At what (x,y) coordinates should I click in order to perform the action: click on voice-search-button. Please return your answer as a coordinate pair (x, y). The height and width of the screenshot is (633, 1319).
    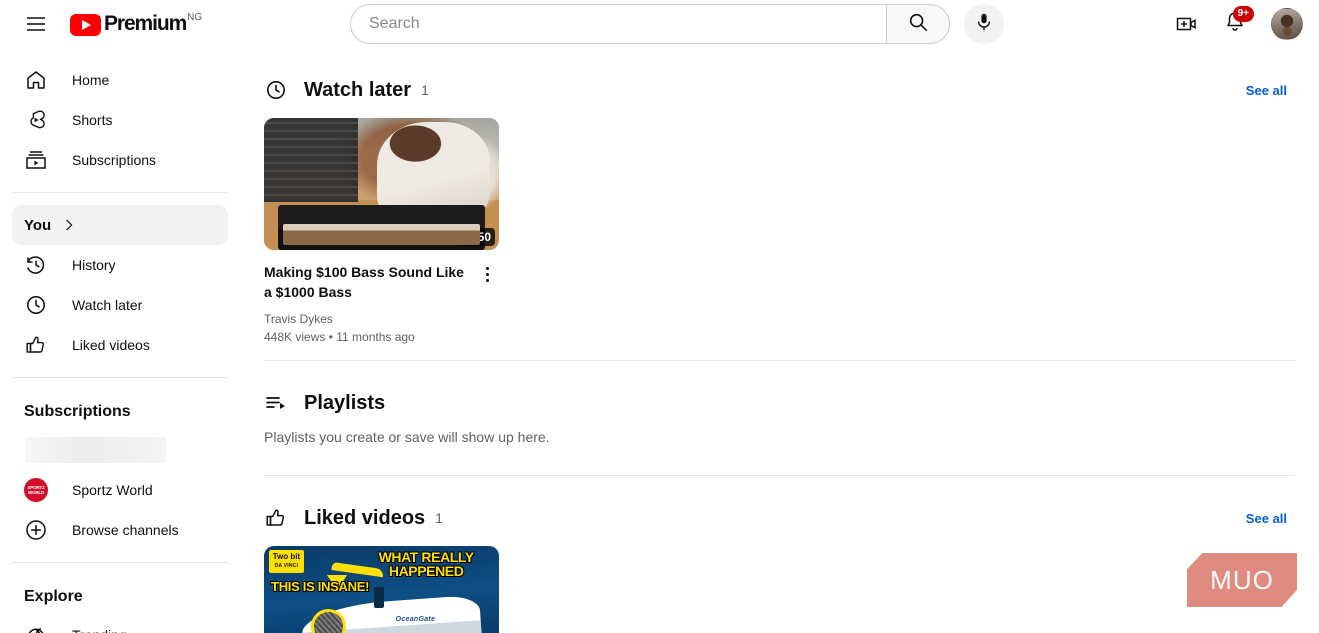
    Looking at the image, I should click on (984, 24).